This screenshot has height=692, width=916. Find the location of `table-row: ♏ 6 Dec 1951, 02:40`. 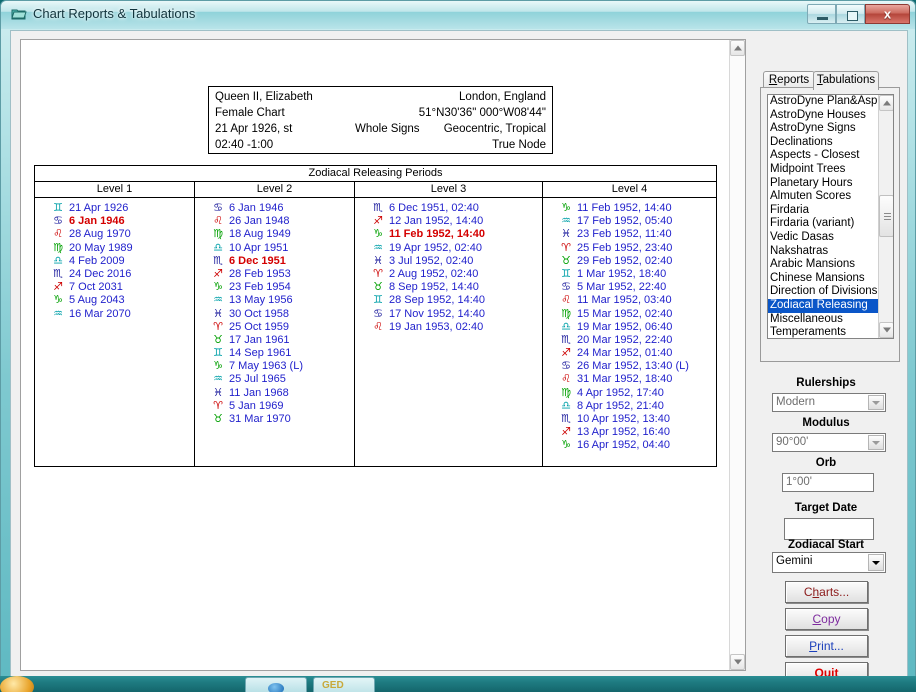

table-row: ♏ 6 Dec 1951, 02:40 is located at coordinates (448, 207).